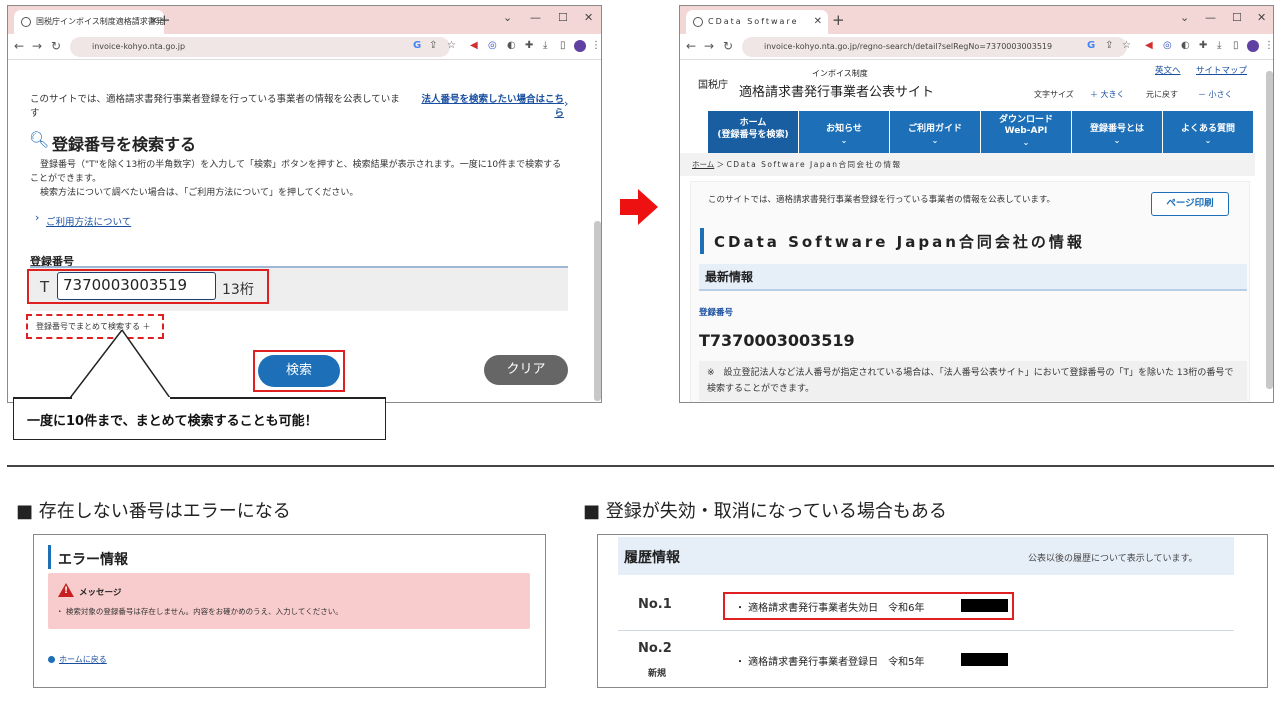 This screenshot has width=1280, height=720. Describe the element at coordinates (753, 21) in the screenshot. I see `tab-title: CData Software` at that location.